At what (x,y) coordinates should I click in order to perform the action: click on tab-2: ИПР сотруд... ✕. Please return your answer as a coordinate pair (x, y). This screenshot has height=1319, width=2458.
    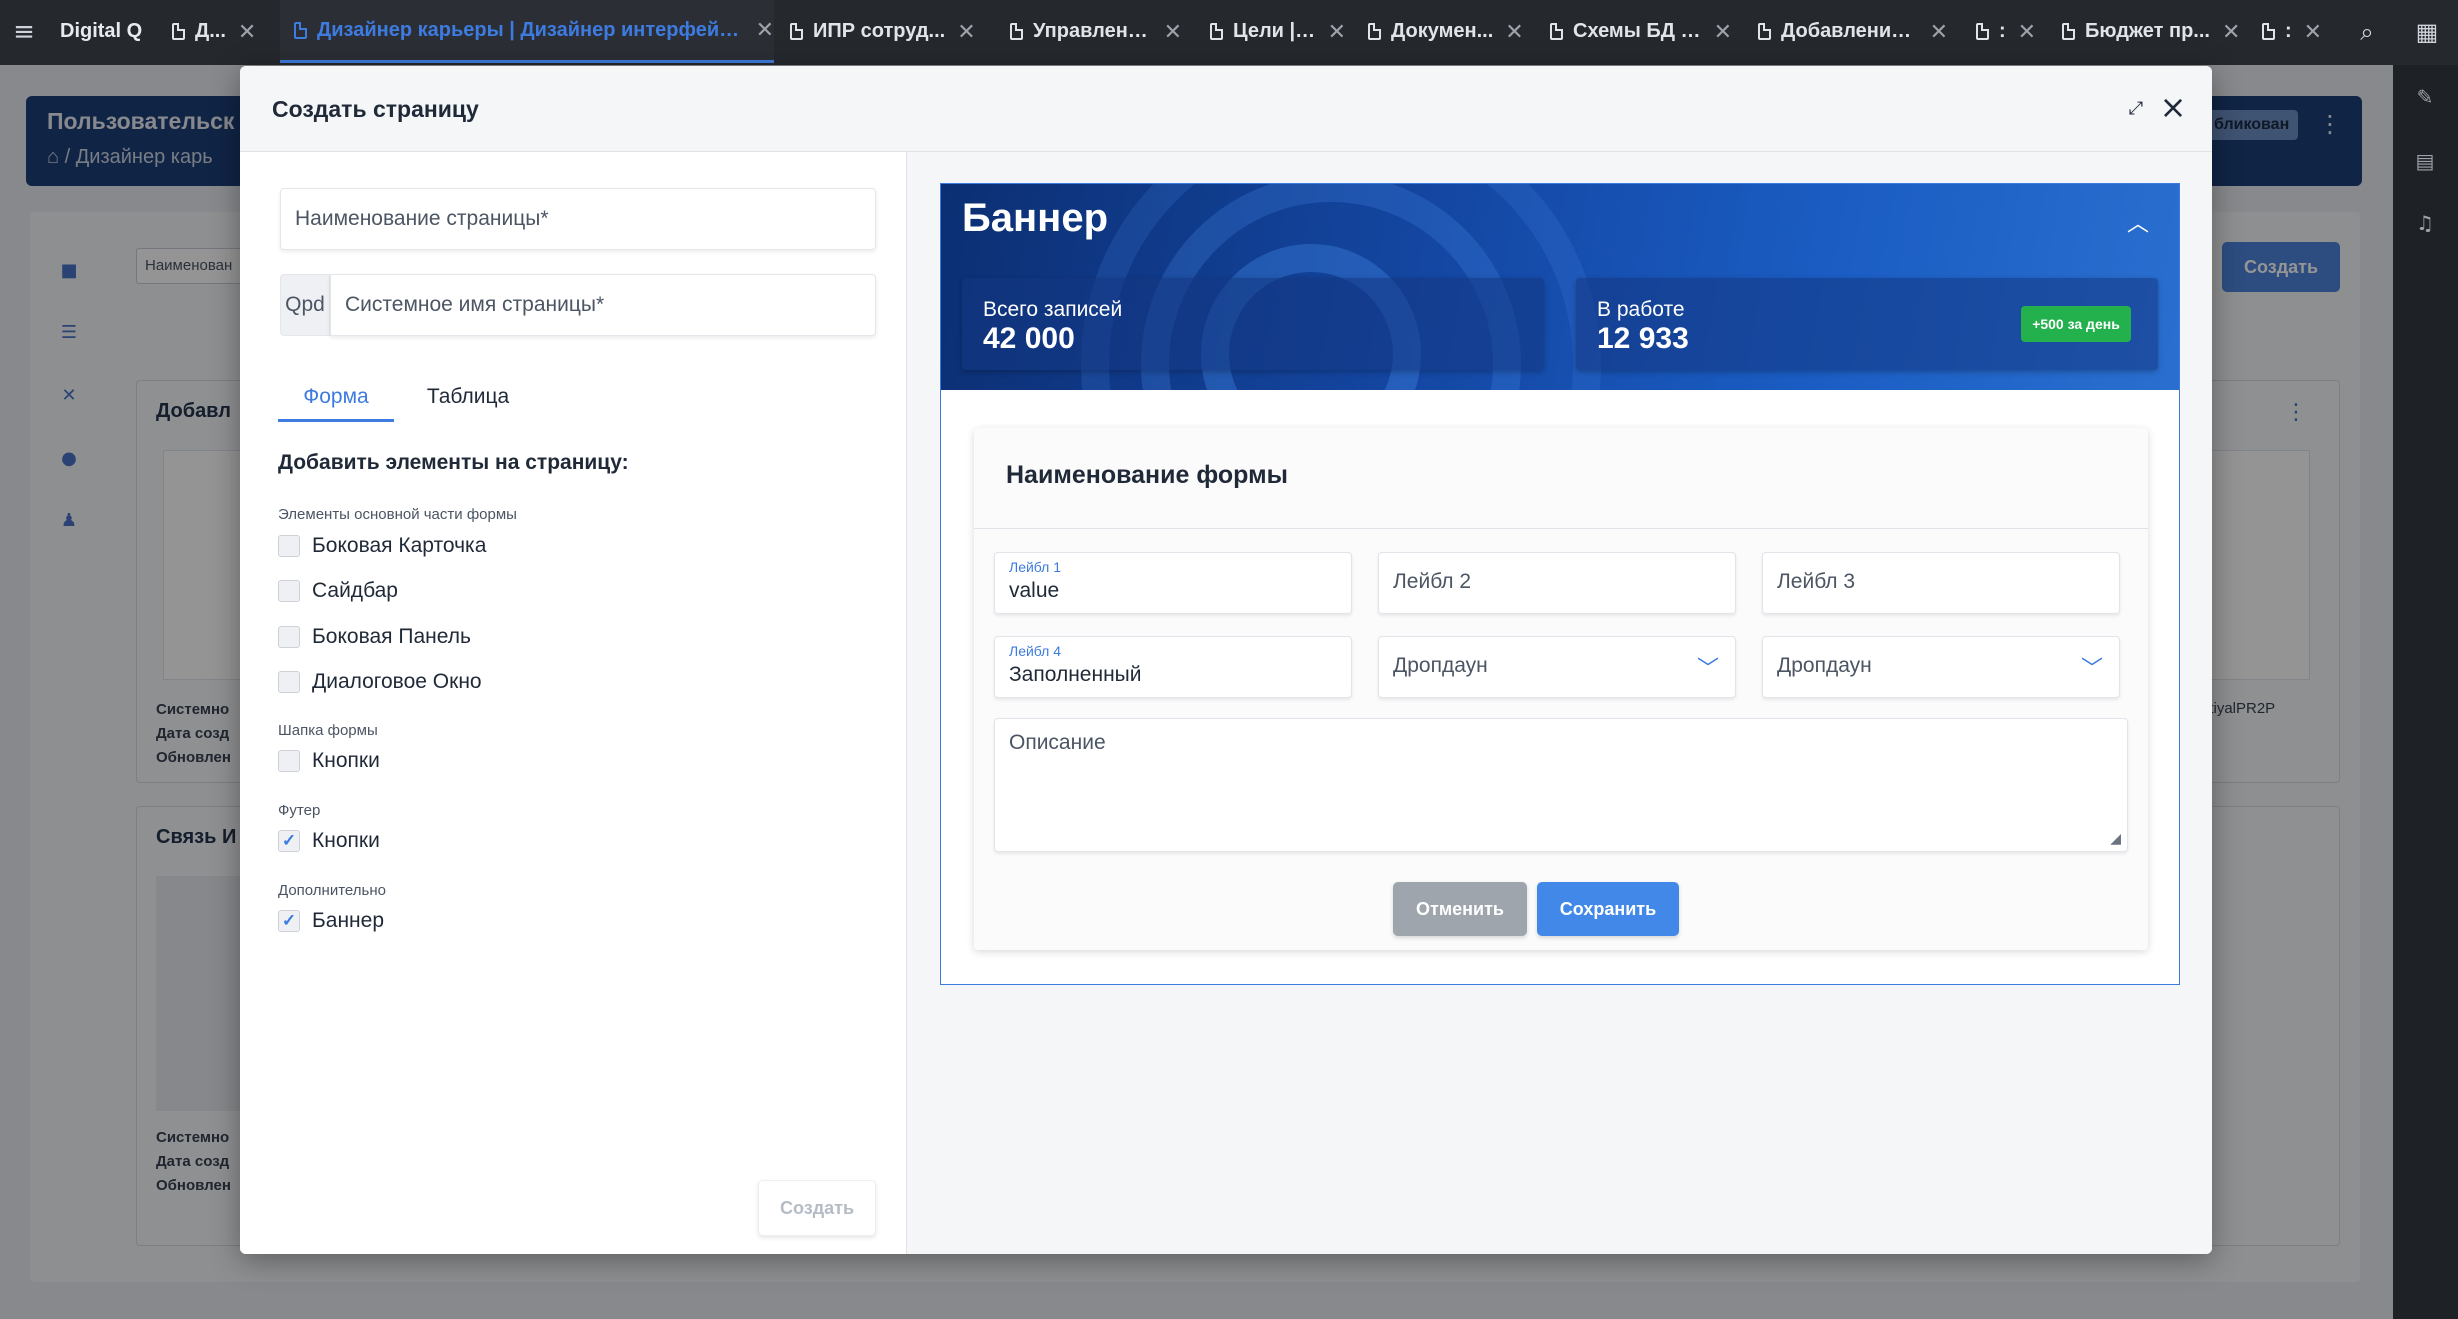
    Looking at the image, I should click on (887, 31).